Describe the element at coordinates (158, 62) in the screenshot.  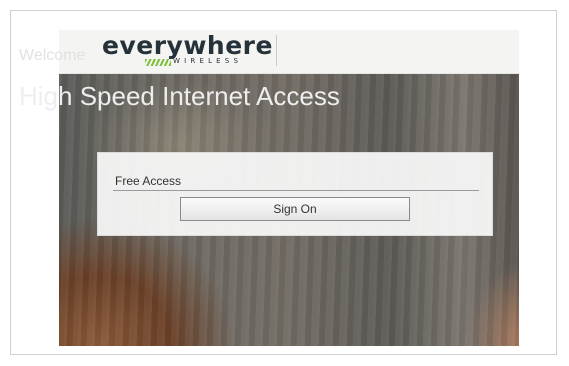
I see `logo-stripes-icon` at that location.